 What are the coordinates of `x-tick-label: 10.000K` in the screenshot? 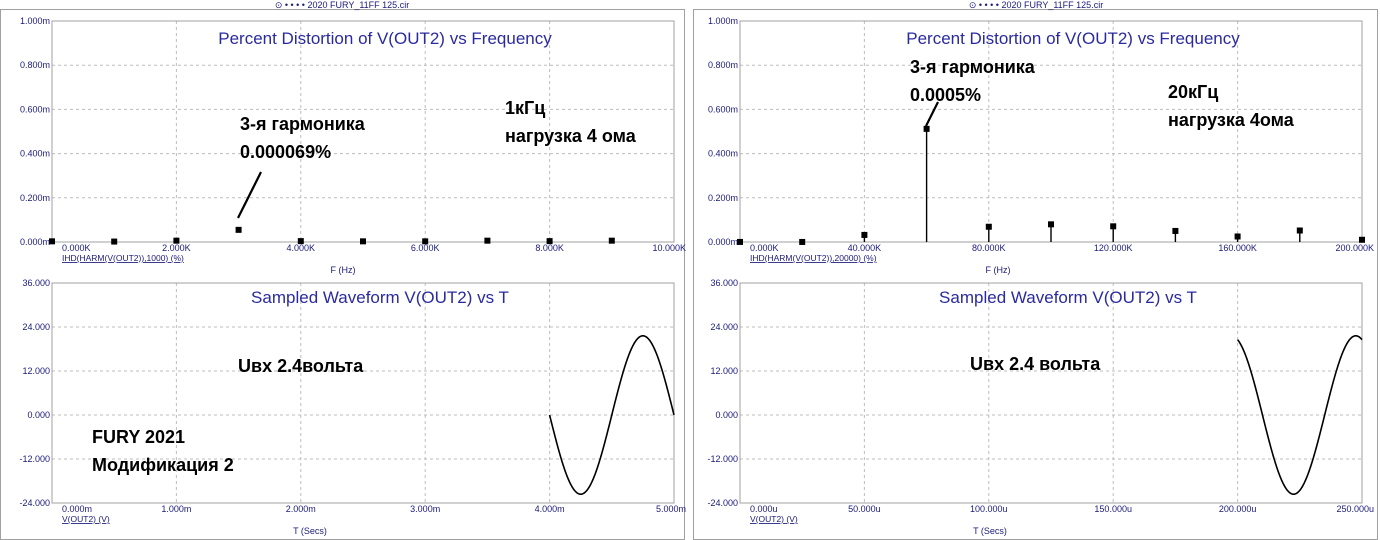 It's located at (669, 248).